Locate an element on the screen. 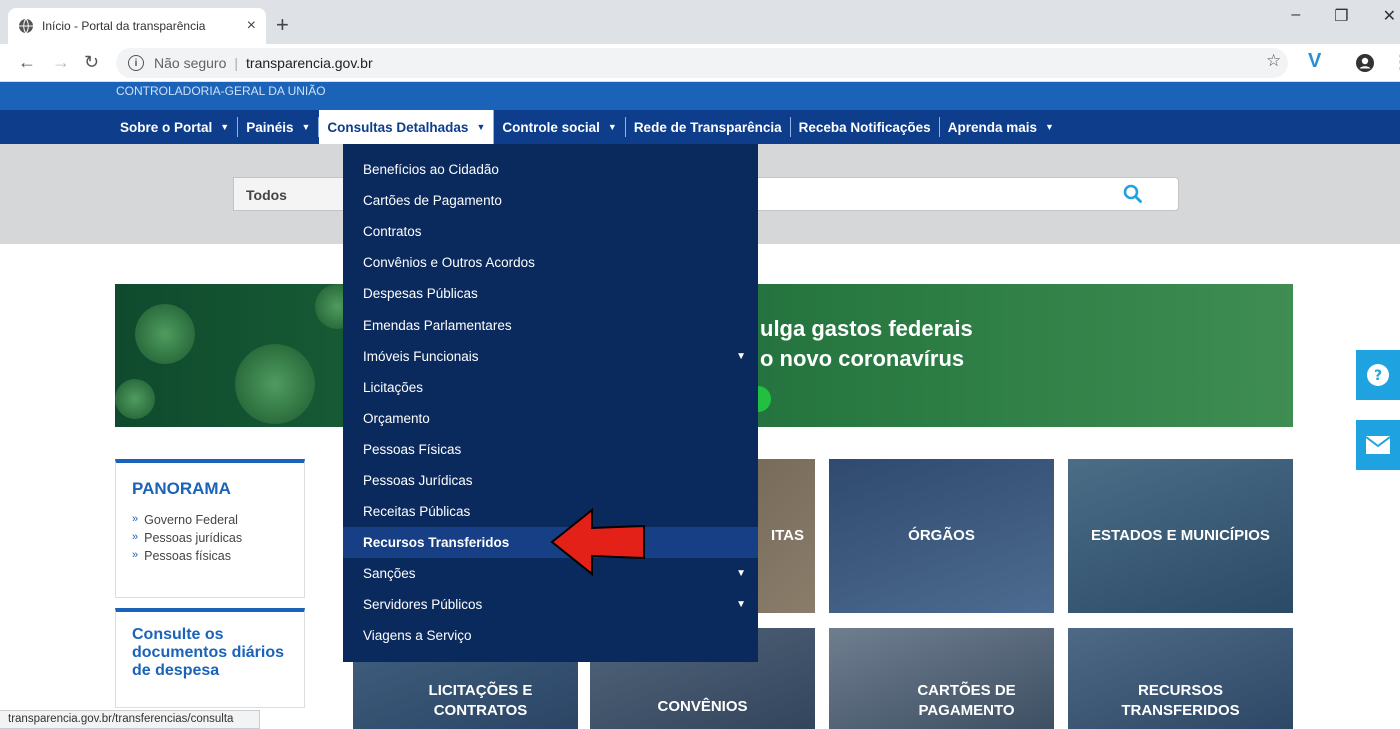  menu-item-convenios: Convênios e Outros Acordos is located at coordinates (550, 262).